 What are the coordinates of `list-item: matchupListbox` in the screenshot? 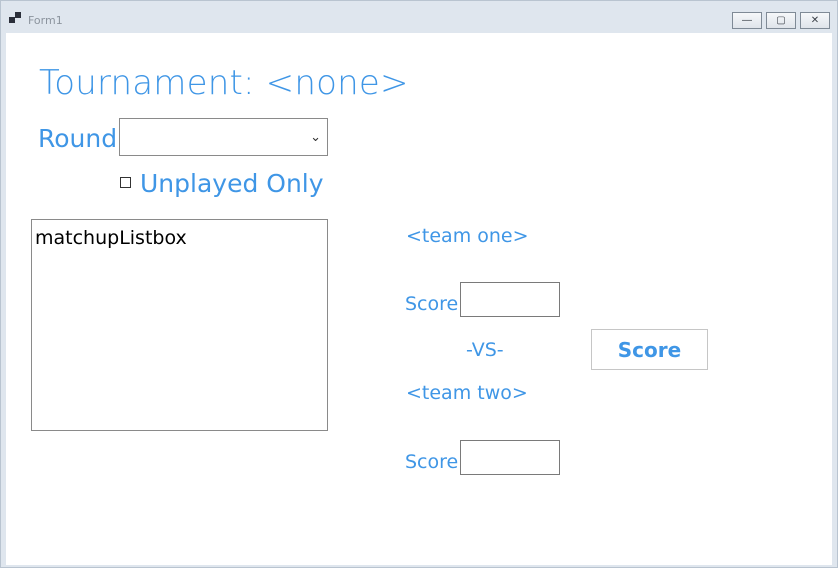 It's located at (111, 238).